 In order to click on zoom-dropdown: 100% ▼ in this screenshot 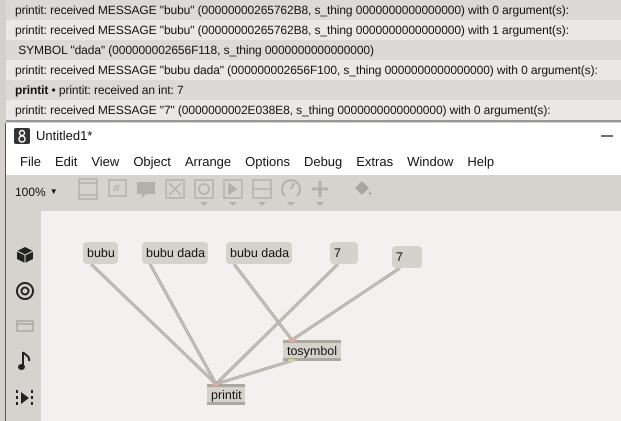, I will do `click(44, 191)`.